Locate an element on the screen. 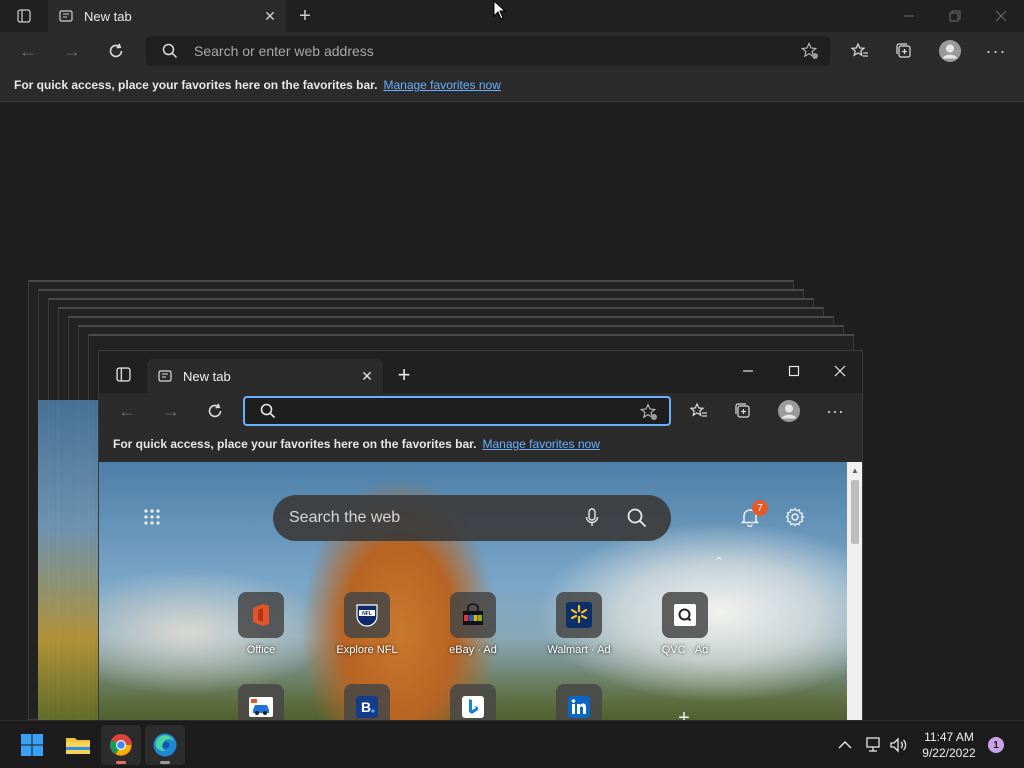 The width and height of the screenshot is (1024, 768). start-windows-icon is located at coordinates (32, 745).